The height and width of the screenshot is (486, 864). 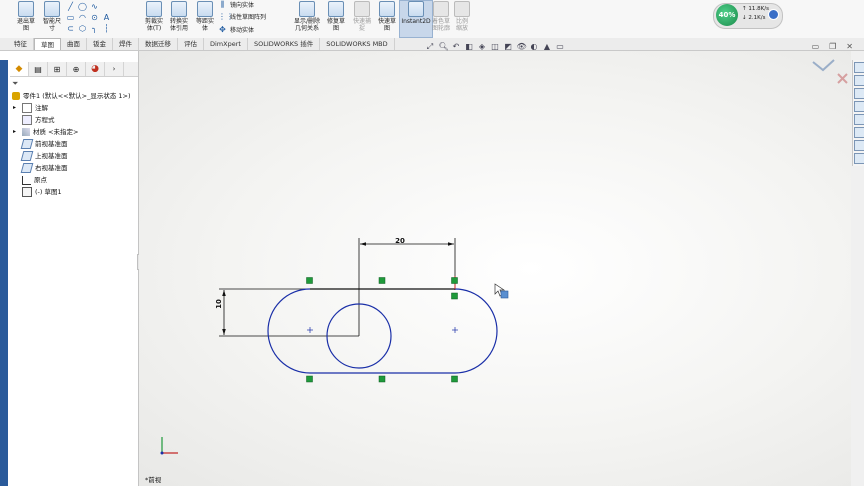 I want to click on design-library-icon, so click(x=858, y=80).